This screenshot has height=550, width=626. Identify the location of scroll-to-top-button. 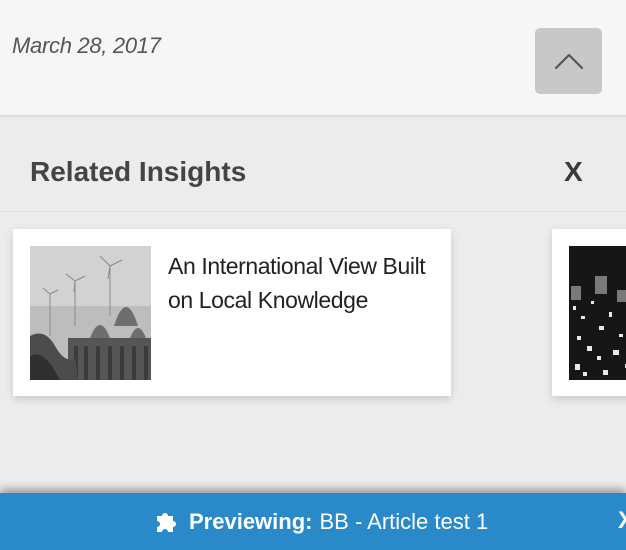
(568, 61).